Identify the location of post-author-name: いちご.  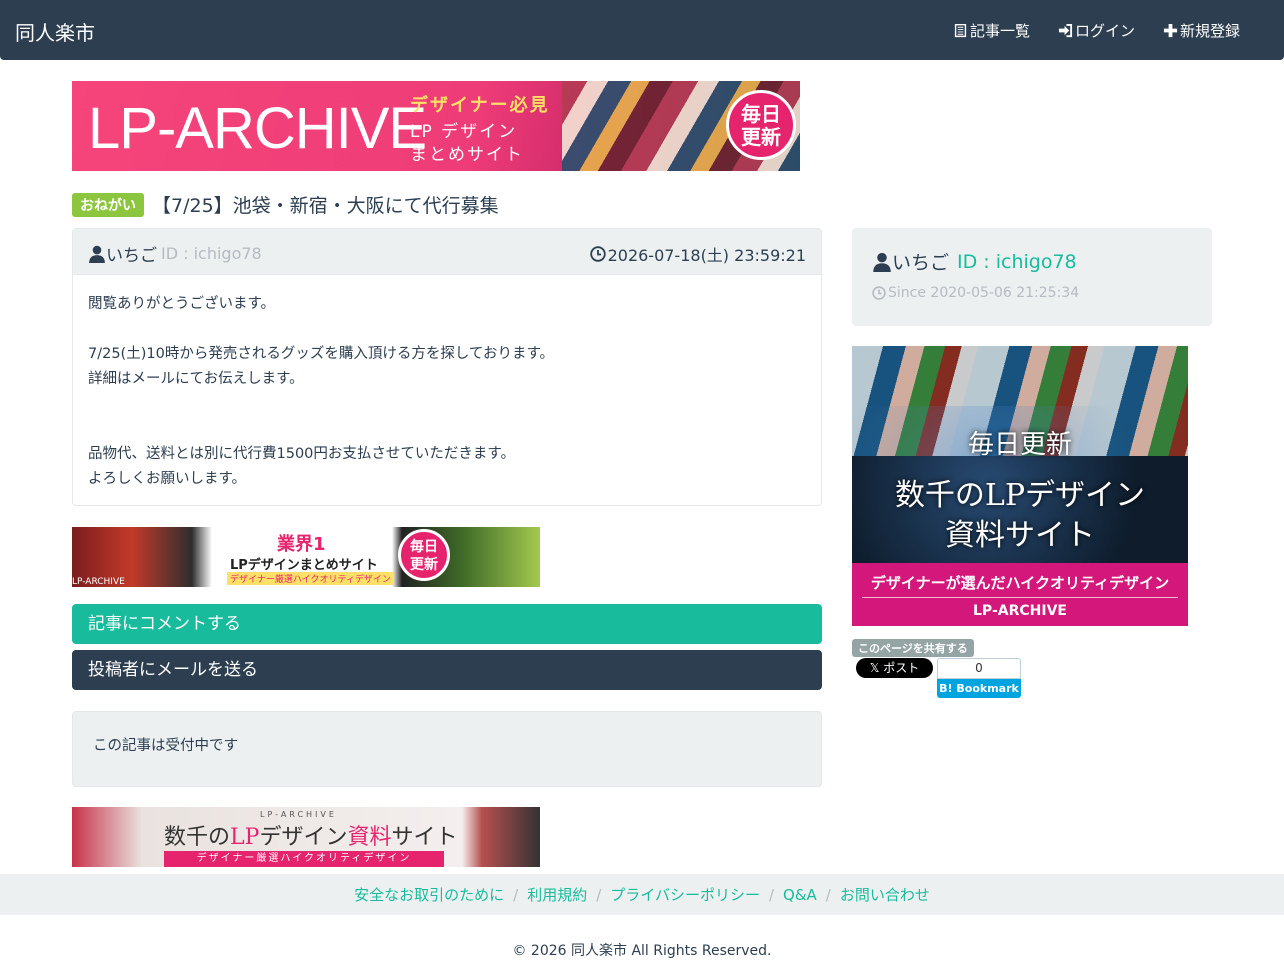
(131, 256).